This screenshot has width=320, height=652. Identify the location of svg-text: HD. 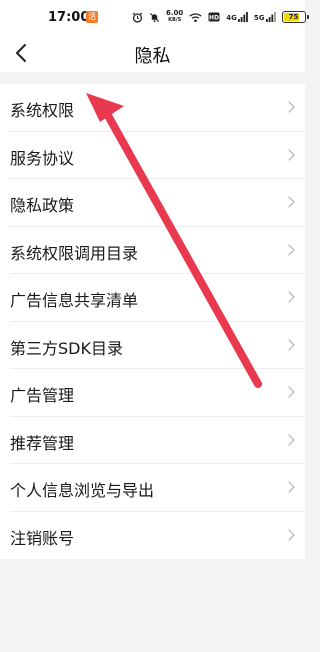
(214, 17).